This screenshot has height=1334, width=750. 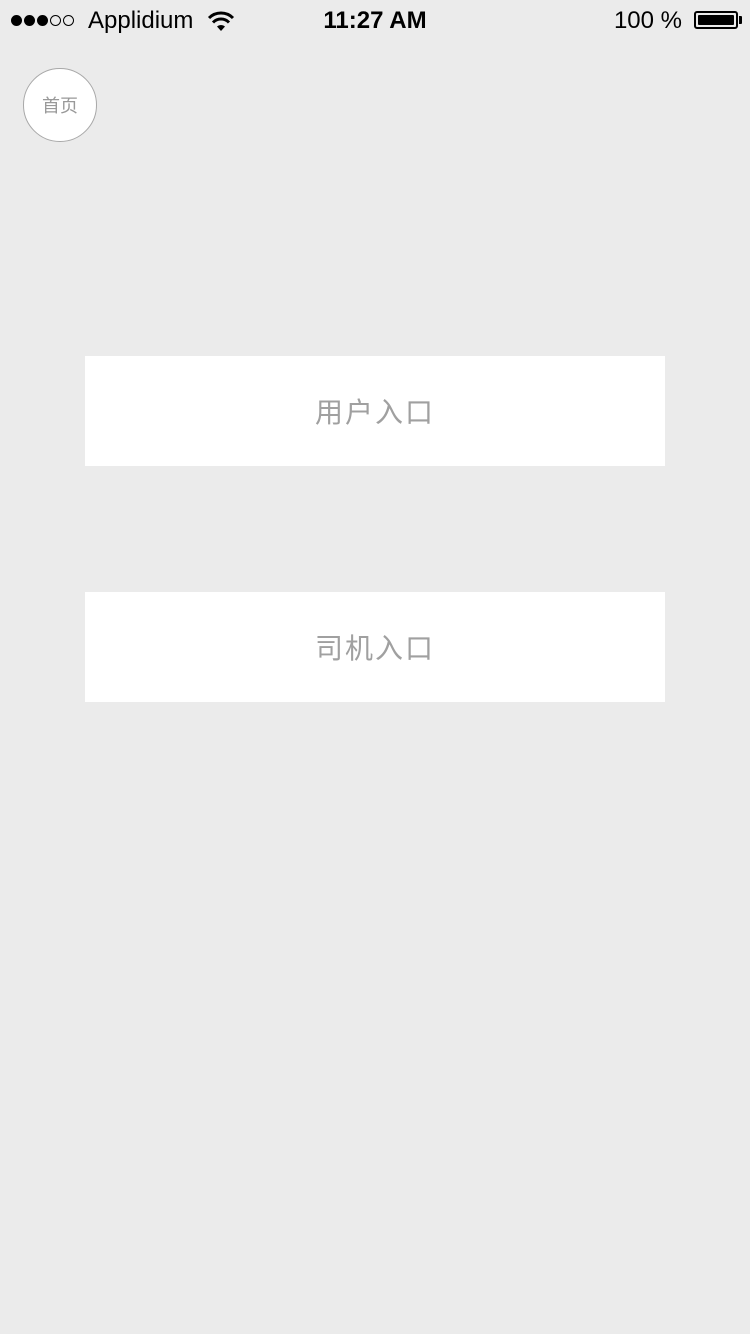 I want to click on user-entry-button: 用户入口, so click(x=375, y=411).